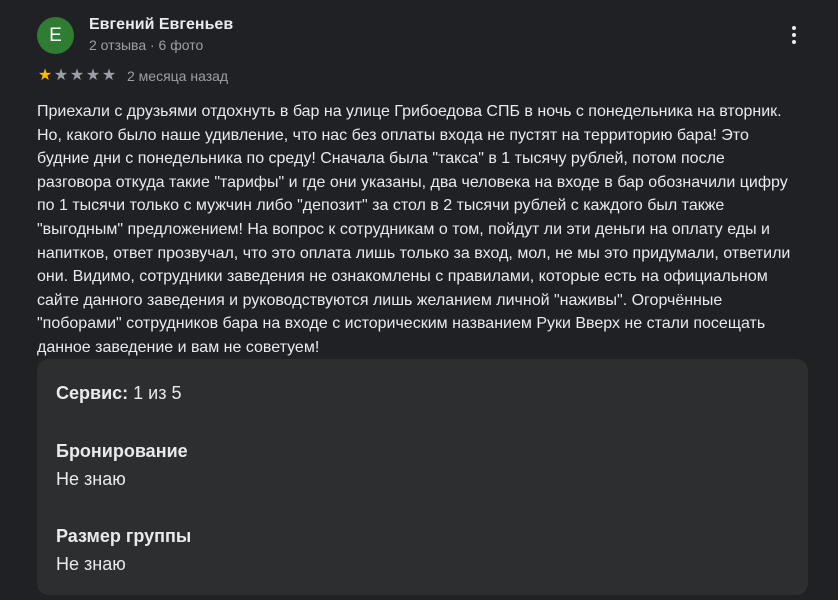  Describe the element at coordinates (122, 465) in the screenshot. I see `booking-attribute: Бронирование Не знаю` at that location.